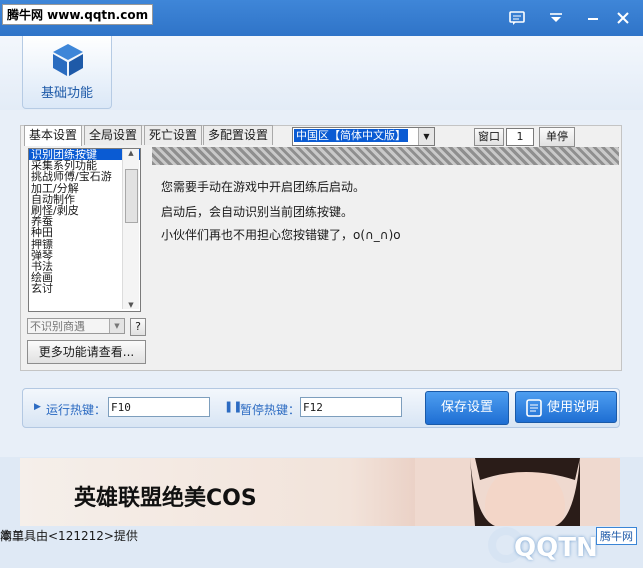 This screenshot has width=643, height=568. I want to click on tab-basic-settings: 基本设置, so click(53, 135).